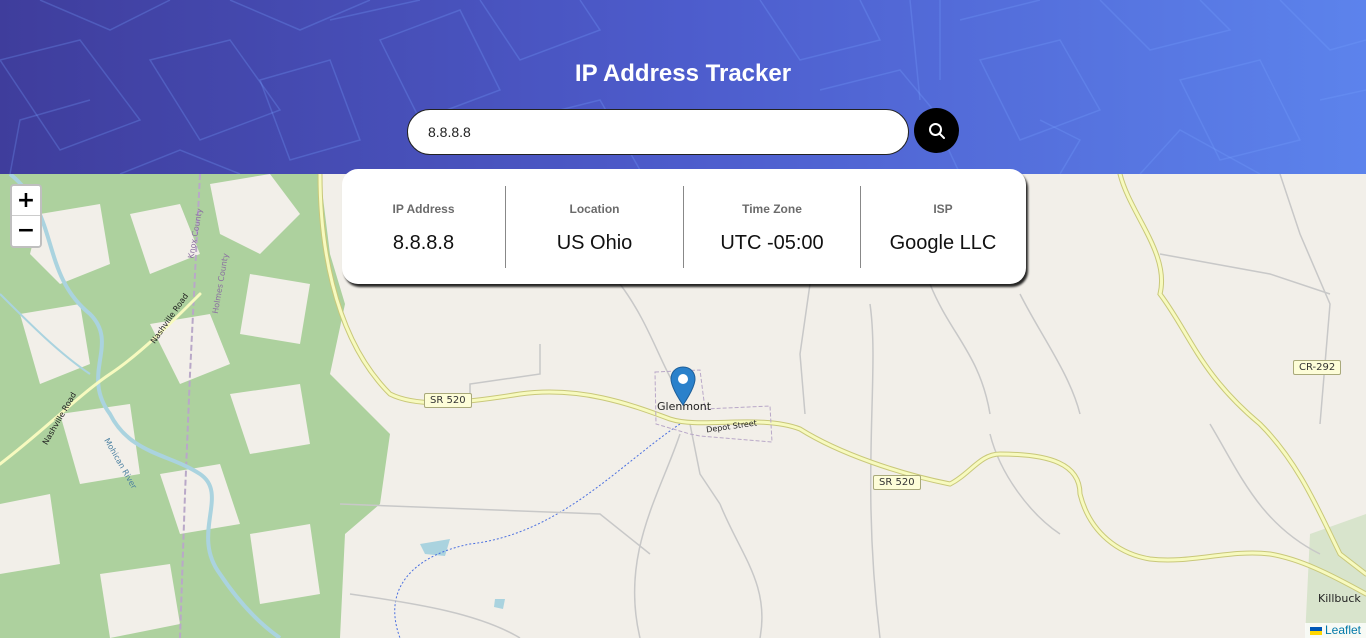 This screenshot has height=638, width=1366. I want to click on info-location: Location US Ohio, so click(594, 227).